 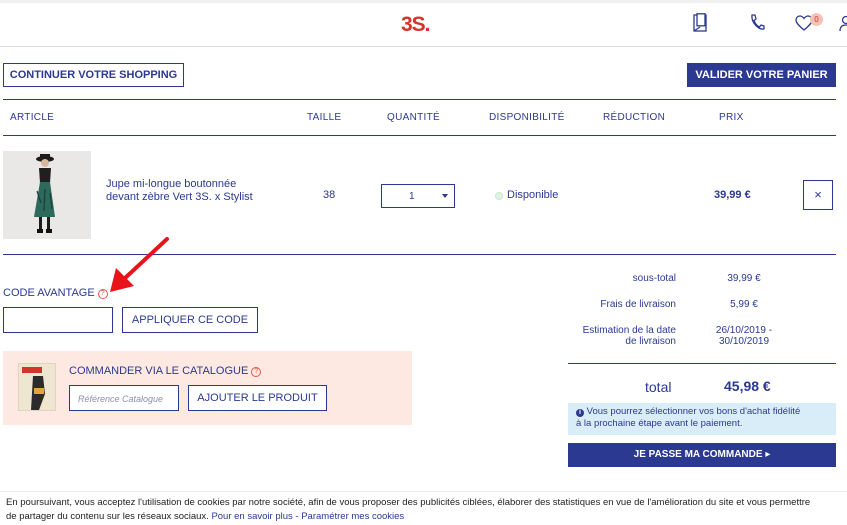 I want to click on quantity-value: 1, so click(x=412, y=196).